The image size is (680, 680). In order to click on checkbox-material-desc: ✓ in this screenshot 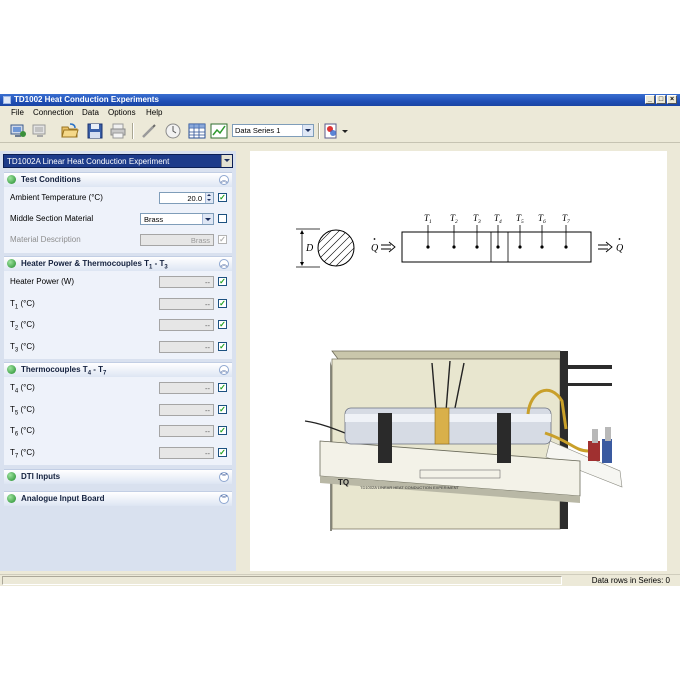, I will do `click(222, 239)`.